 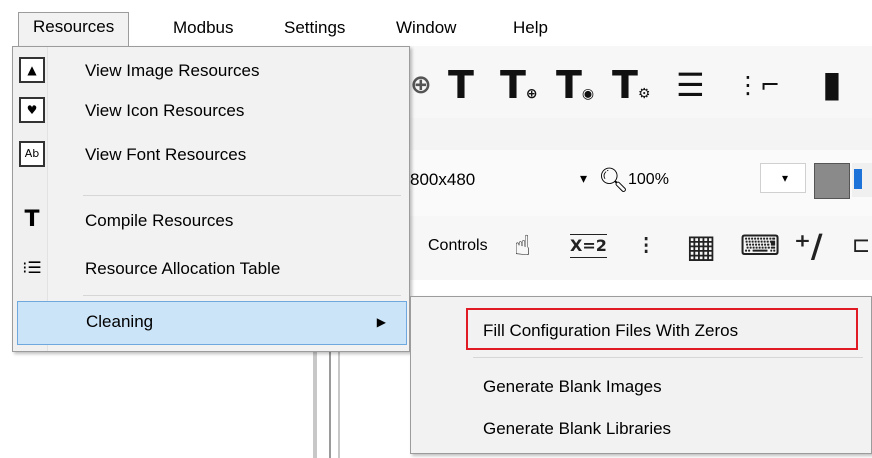 What do you see at coordinates (32, 70) in the screenshot?
I see `image-resource-icon: ▲` at bounding box center [32, 70].